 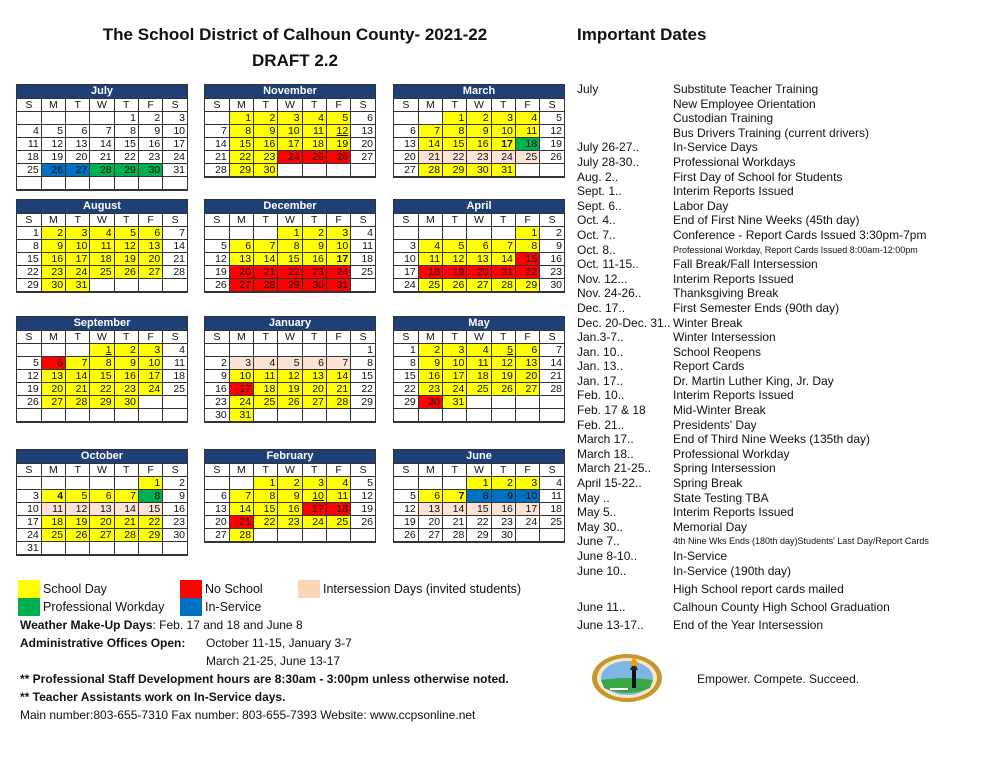 I want to click on calendar-day: 3, so click(x=314, y=483).